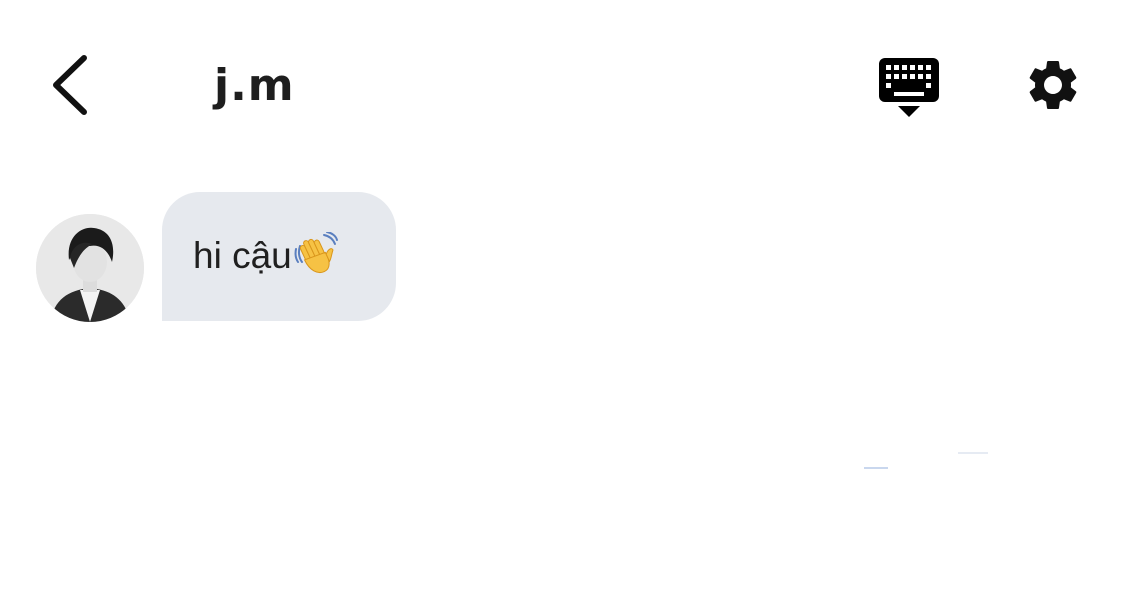 The width and height of the screenshot is (1125, 599). I want to click on message-text-wrapper: hi cậu, so click(265, 254).